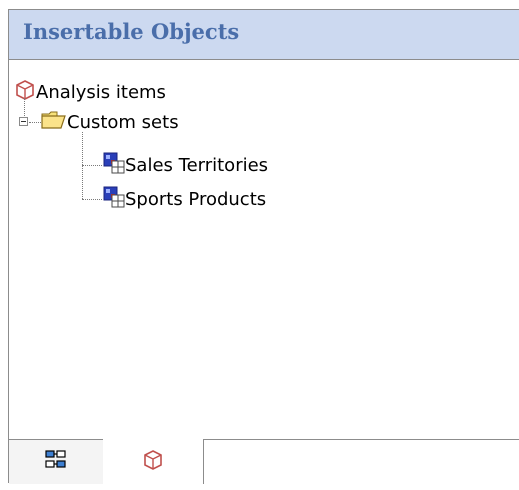 The width and height of the screenshot is (519, 490). What do you see at coordinates (54, 122) in the screenshot?
I see `open-folder-icon` at bounding box center [54, 122].